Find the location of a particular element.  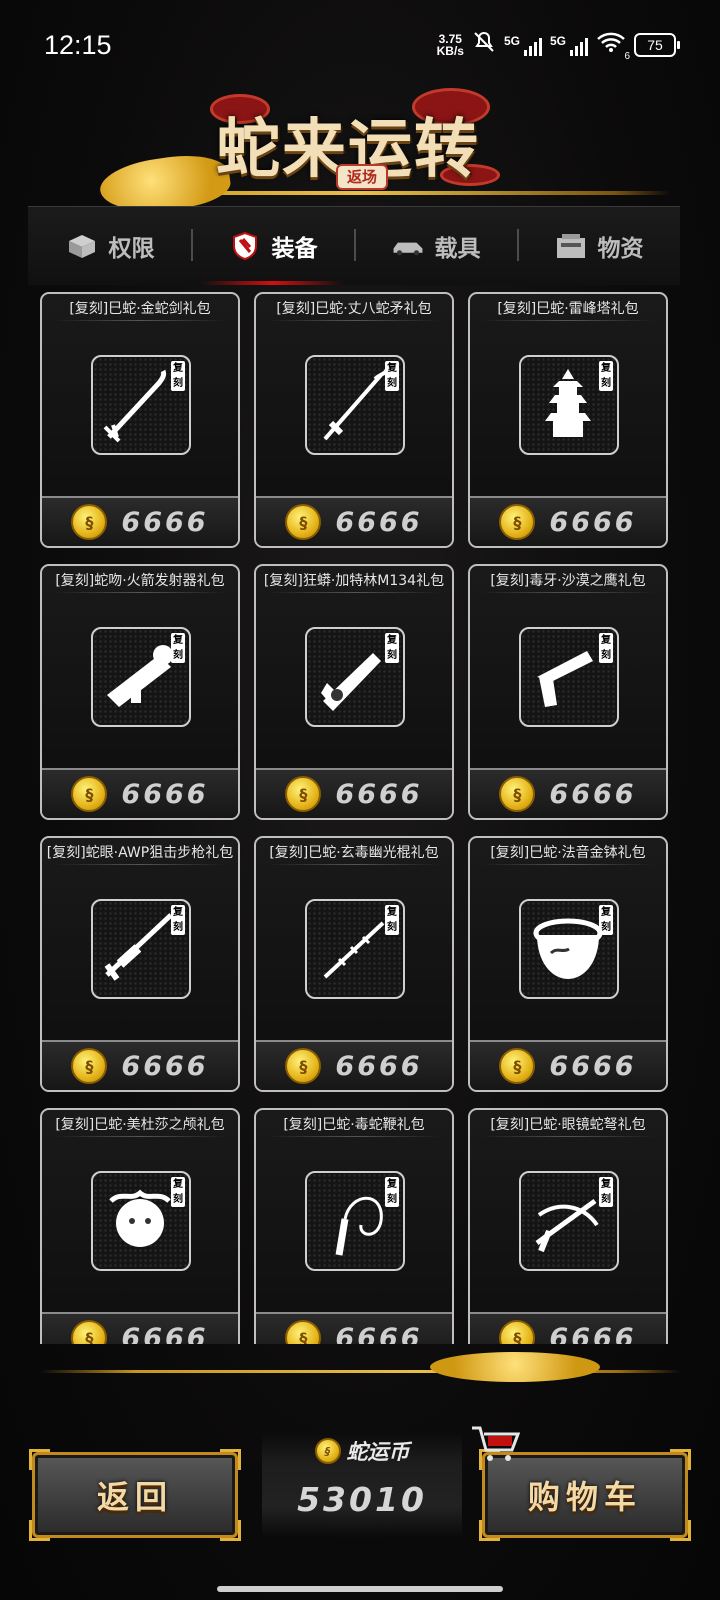

car-icon is located at coordinates (408, 246).